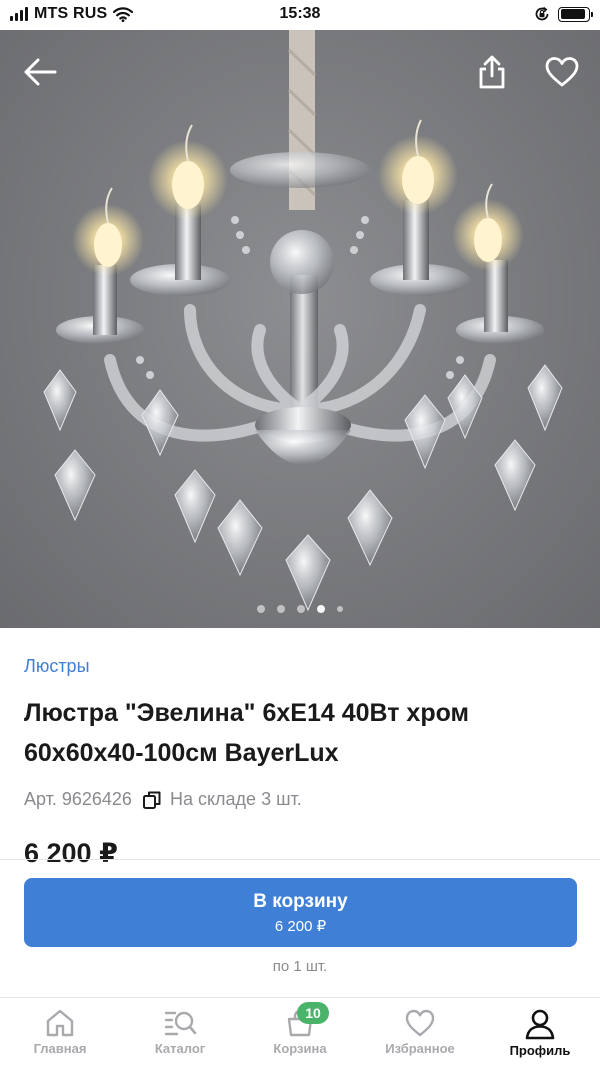 The image size is (600, 1066). Describe the element at coordinates (300, 1048) in the screenshot. I see `tab-cart-label: Корзина` at that location.